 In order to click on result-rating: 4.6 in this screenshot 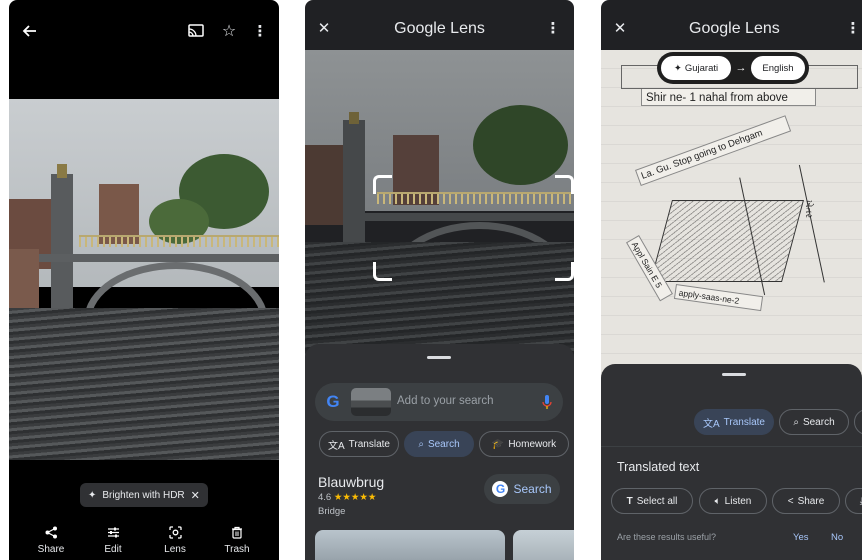, I will do `click(325, 497)`.